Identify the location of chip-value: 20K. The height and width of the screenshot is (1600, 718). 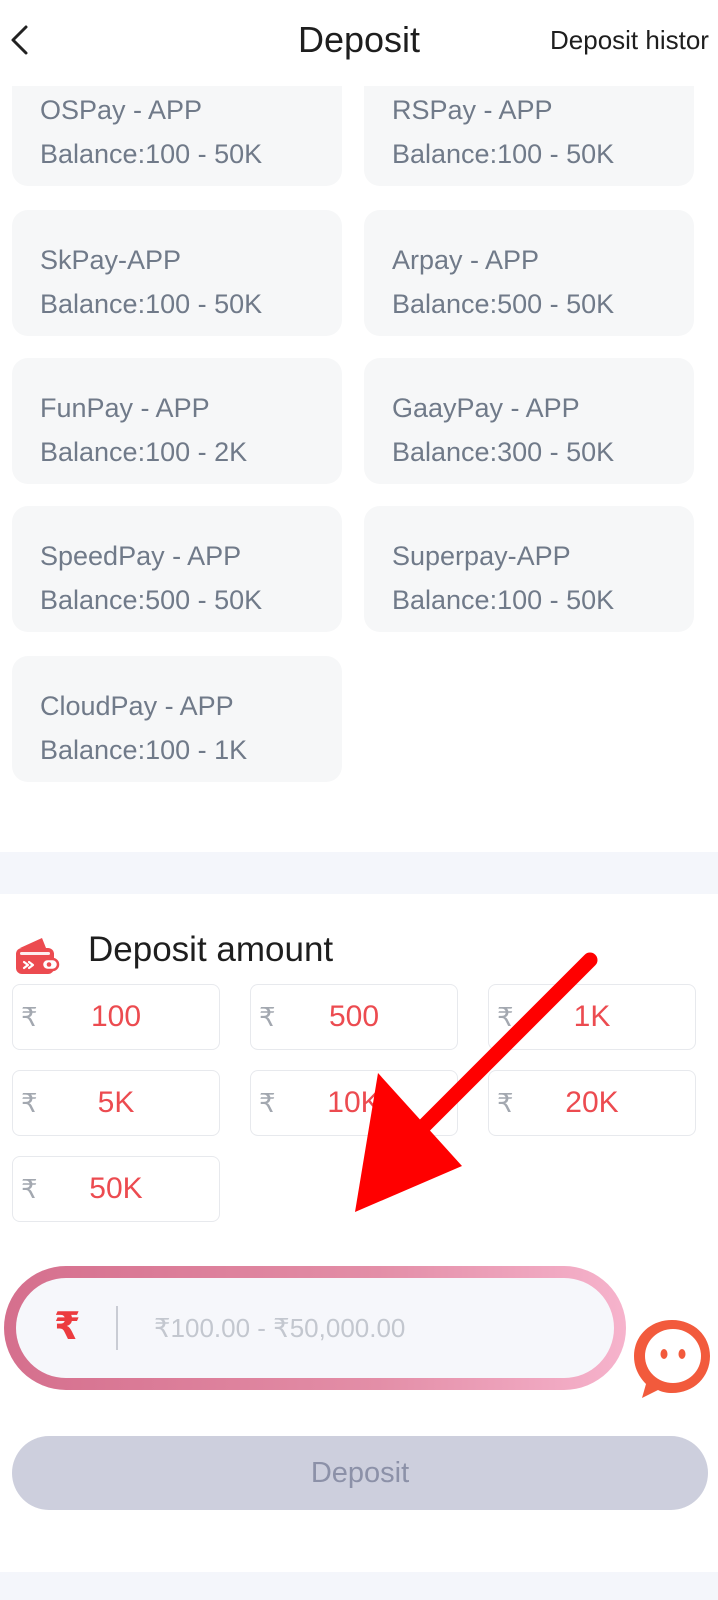
(592, 1102).